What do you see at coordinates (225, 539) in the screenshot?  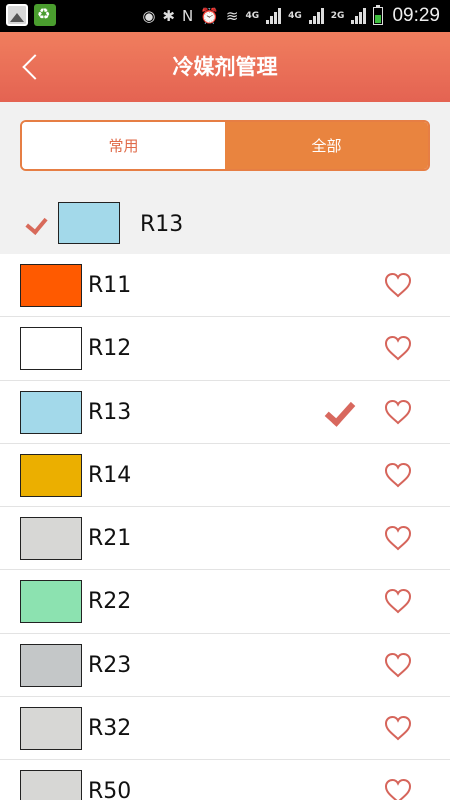 I see `list-item: R21` at bounding box center [225, 539].